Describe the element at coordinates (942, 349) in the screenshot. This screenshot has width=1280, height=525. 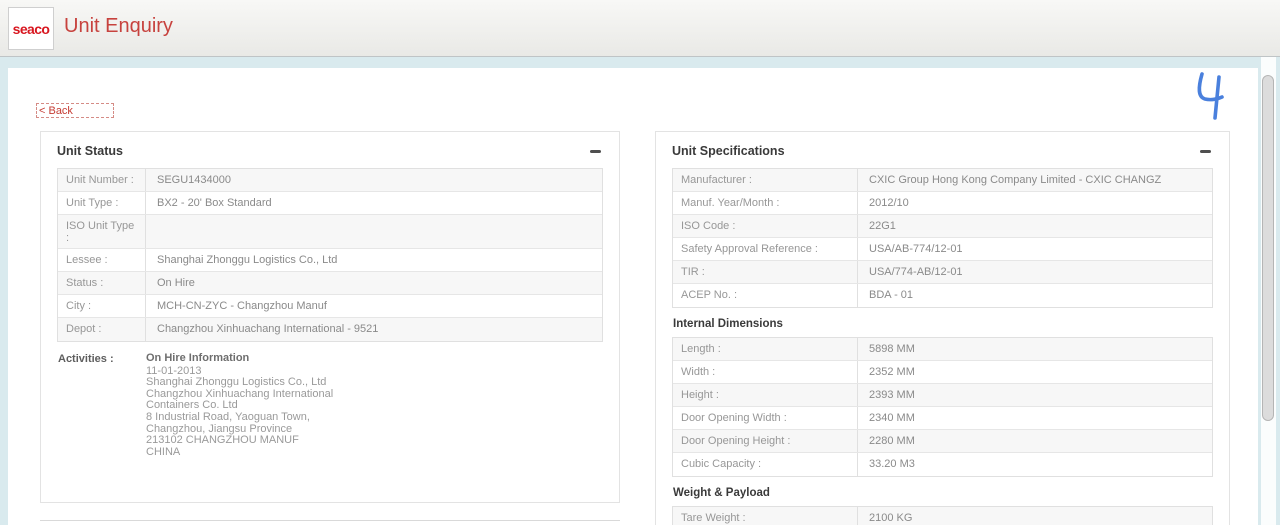
I see `table-row: Length : 5898 MM` at that location.